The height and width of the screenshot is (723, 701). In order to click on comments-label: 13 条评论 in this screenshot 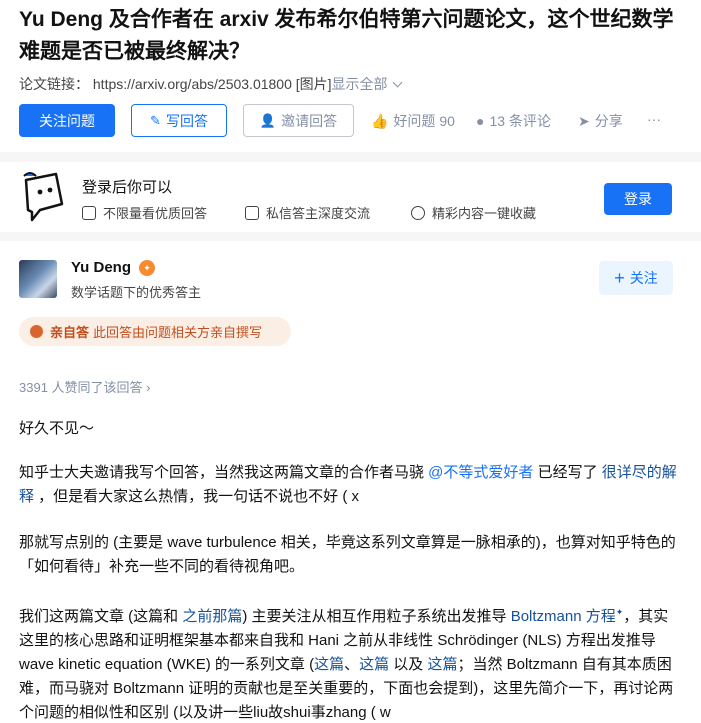, I will do `click(520, 121)`.